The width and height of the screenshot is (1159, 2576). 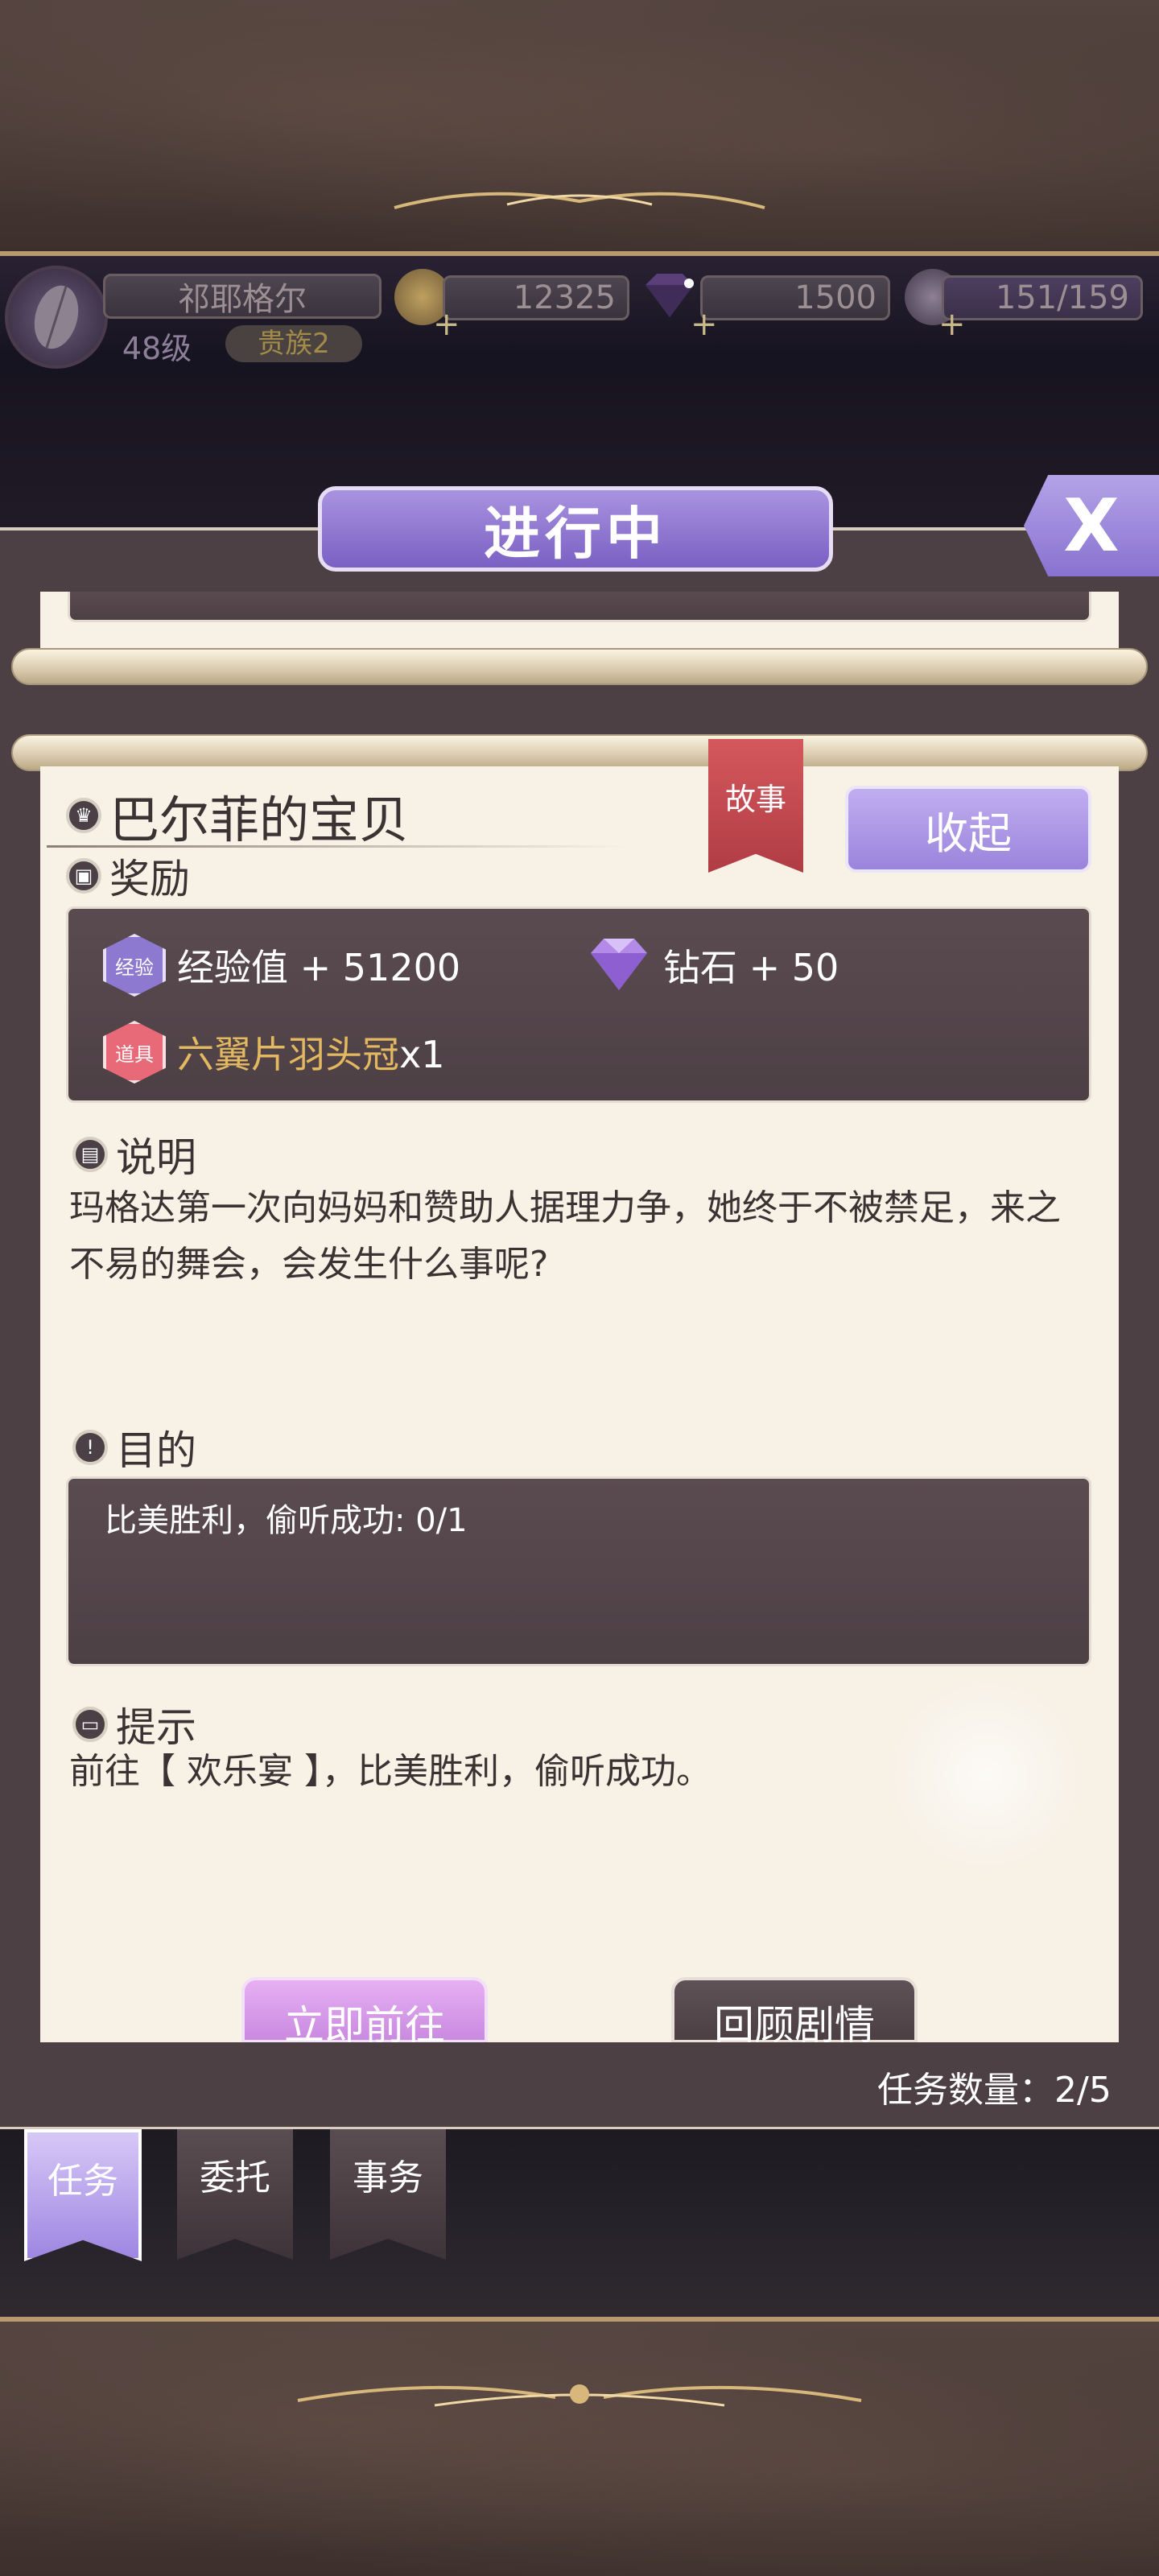 What do you see at coordinates (952, 324) in the screenshot?
I see `add-stamina-icon: +` at bounding box center [952, 324].